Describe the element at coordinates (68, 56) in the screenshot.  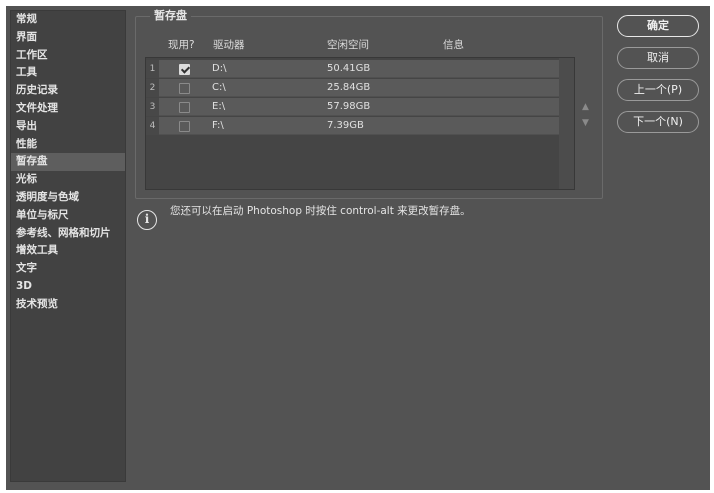
I see `sidebar-item-workspace: 工作区` at that location.